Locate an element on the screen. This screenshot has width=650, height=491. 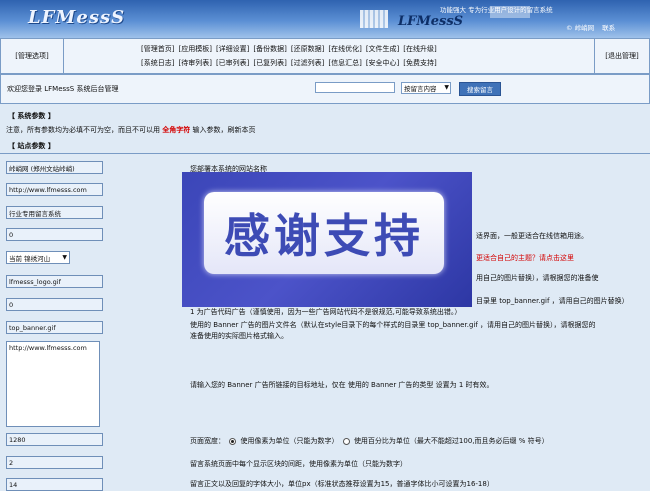
width-pixel-radio is located at coordinates (233, 441).